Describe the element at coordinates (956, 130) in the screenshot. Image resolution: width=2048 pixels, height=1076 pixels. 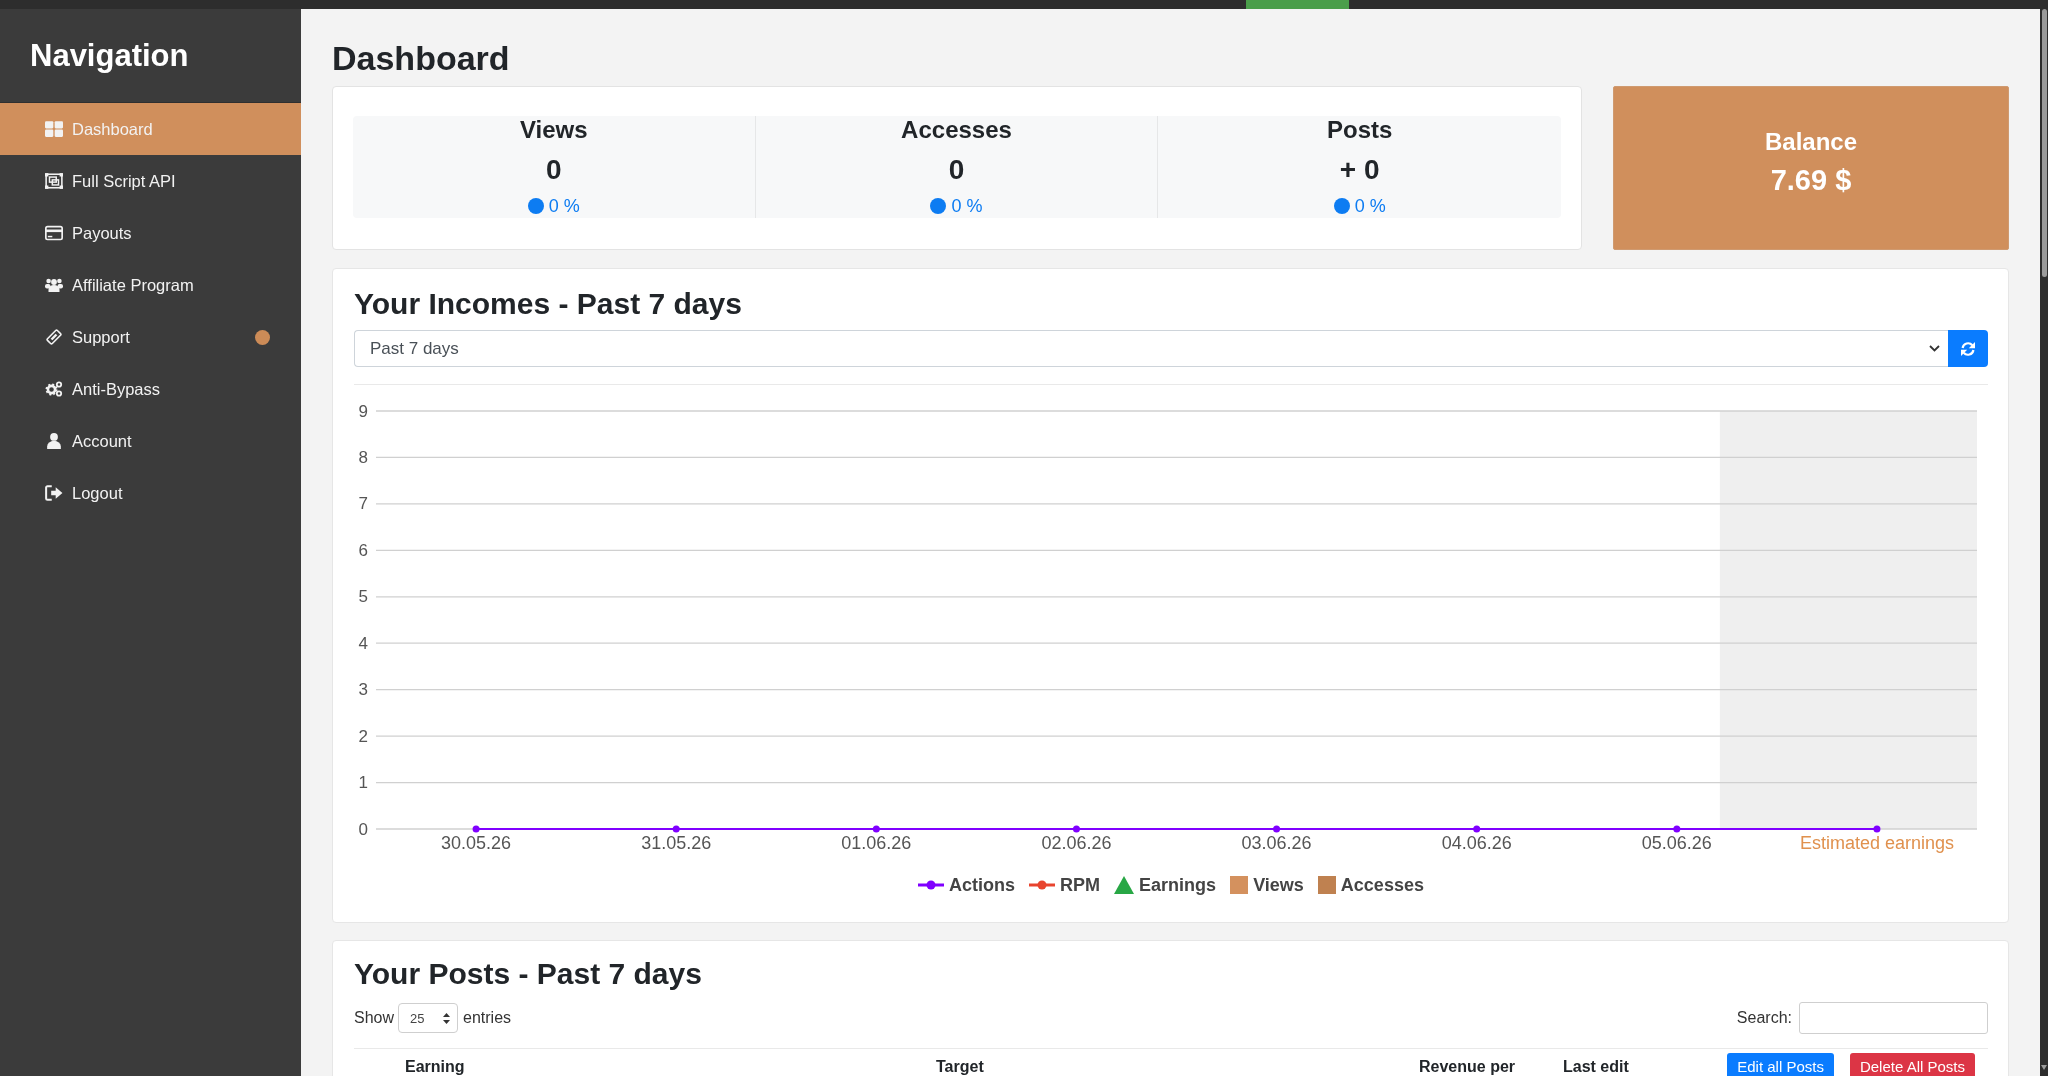
I see `stat-title: Accesses` at that location.